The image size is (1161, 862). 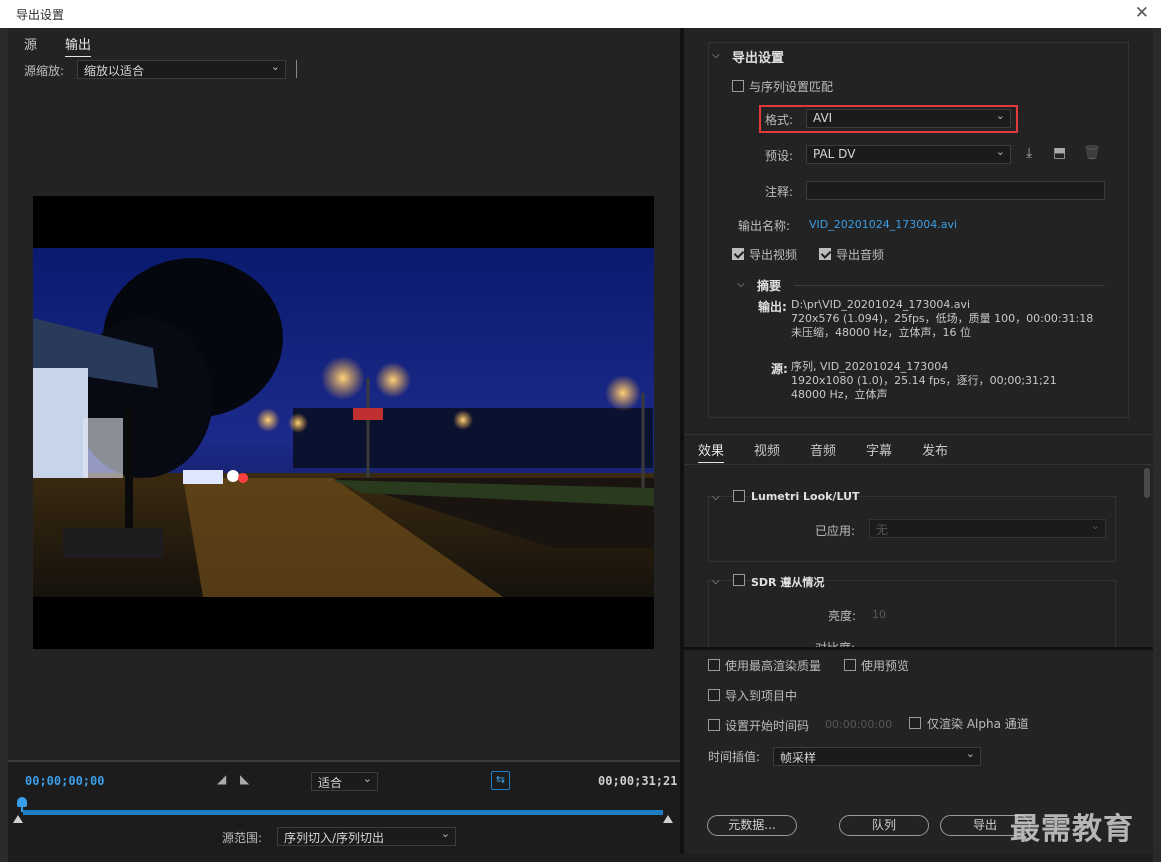 I want to click on delete-preset-icon: 🗑, so click(x=1092, y=153).